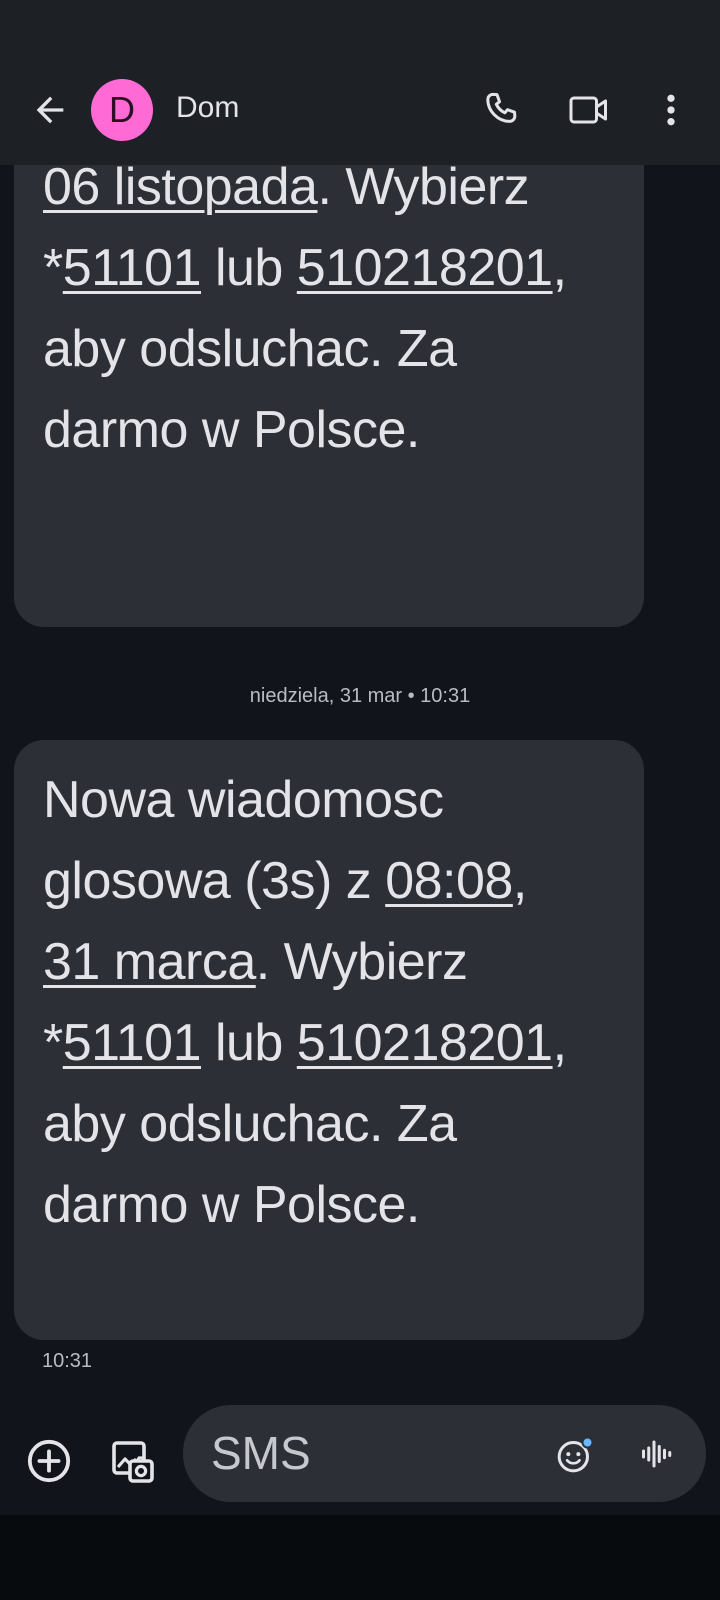 Image resolution: width=720 pixels, height=1600 pixels. I want to click on top-app-bar: D Dom, so click(360, 82).